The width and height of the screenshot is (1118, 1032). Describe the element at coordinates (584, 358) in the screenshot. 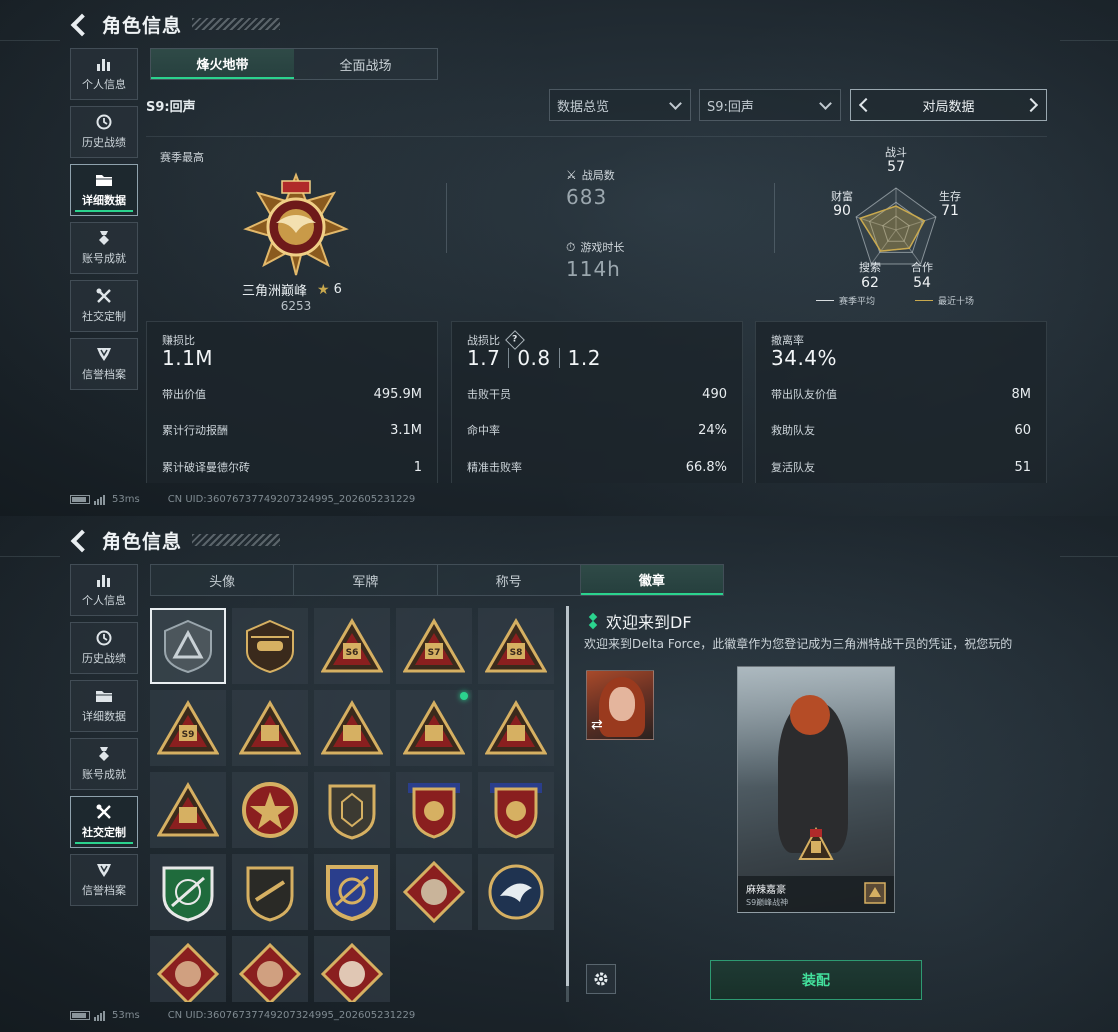

I see `kd-value-3: 1.2` at that location.